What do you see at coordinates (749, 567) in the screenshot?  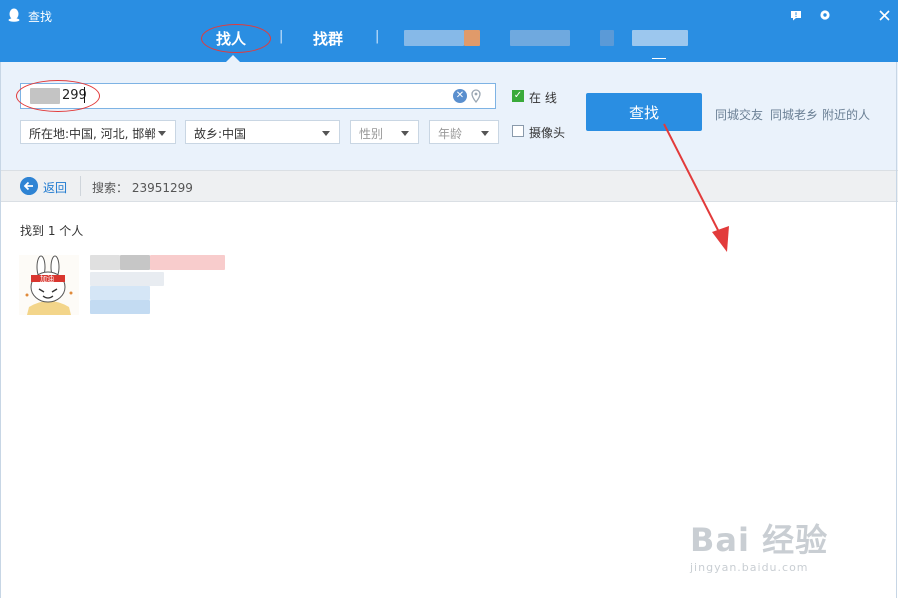 I see `watermark-sub: jingyan.baidu.com` at bounding box center [749, 567].